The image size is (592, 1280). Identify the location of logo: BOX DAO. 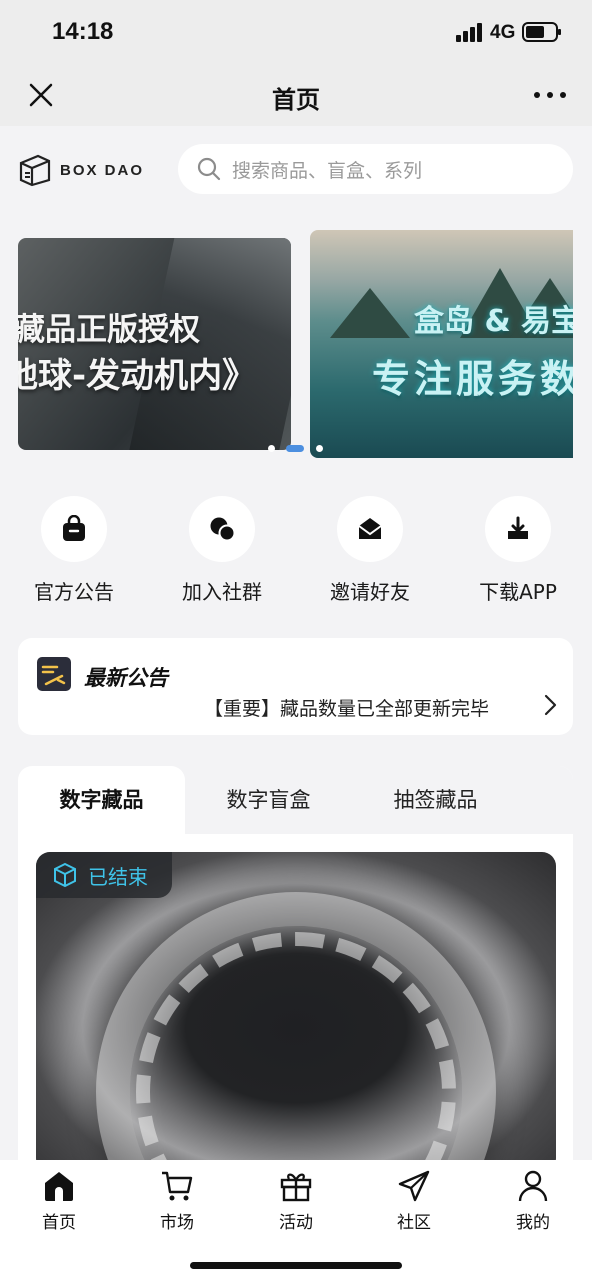
(90, 170).